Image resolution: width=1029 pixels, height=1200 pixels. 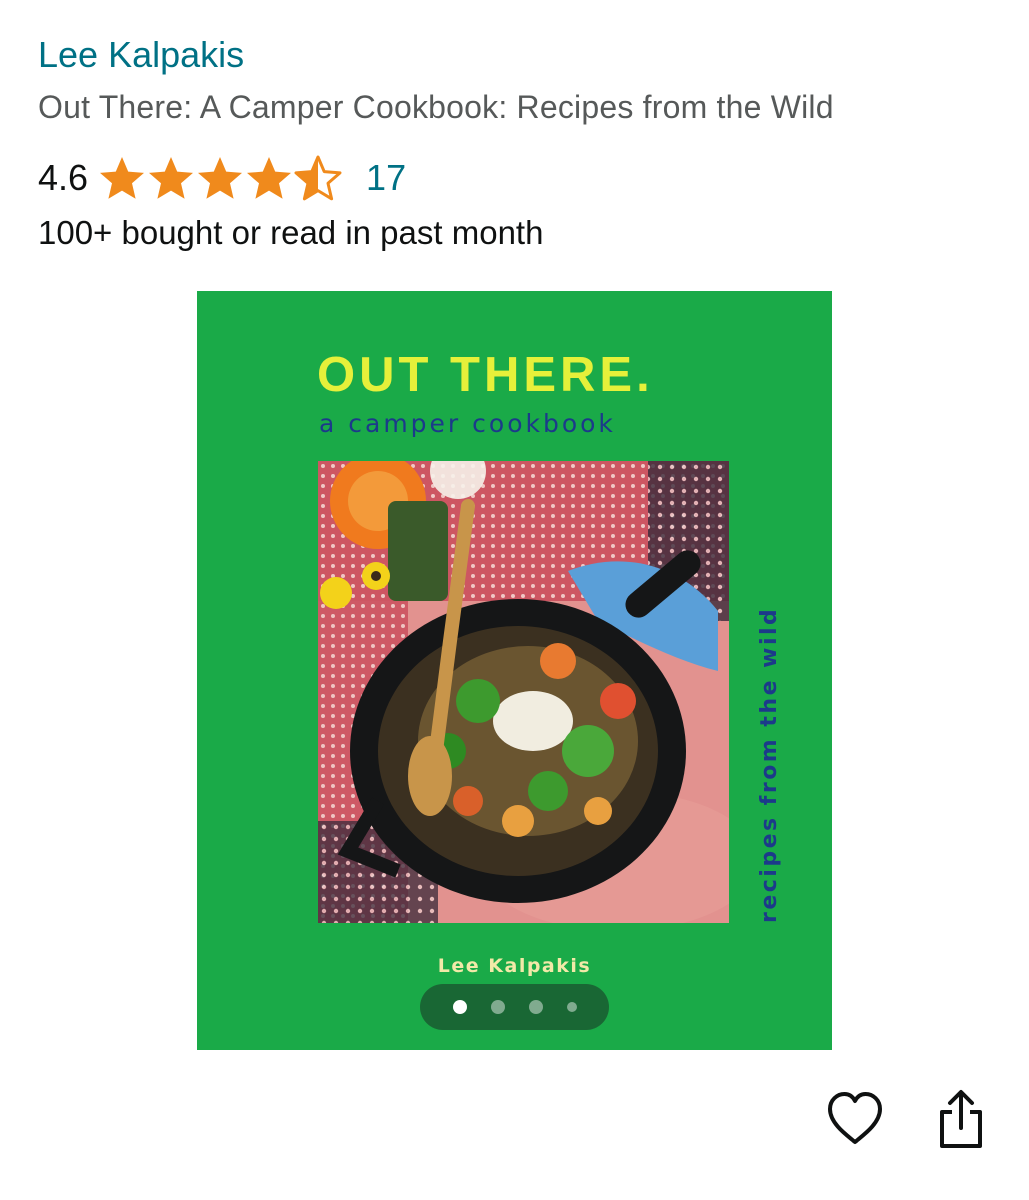 I want to click on heart-icon, so click(x=855, y=1118).